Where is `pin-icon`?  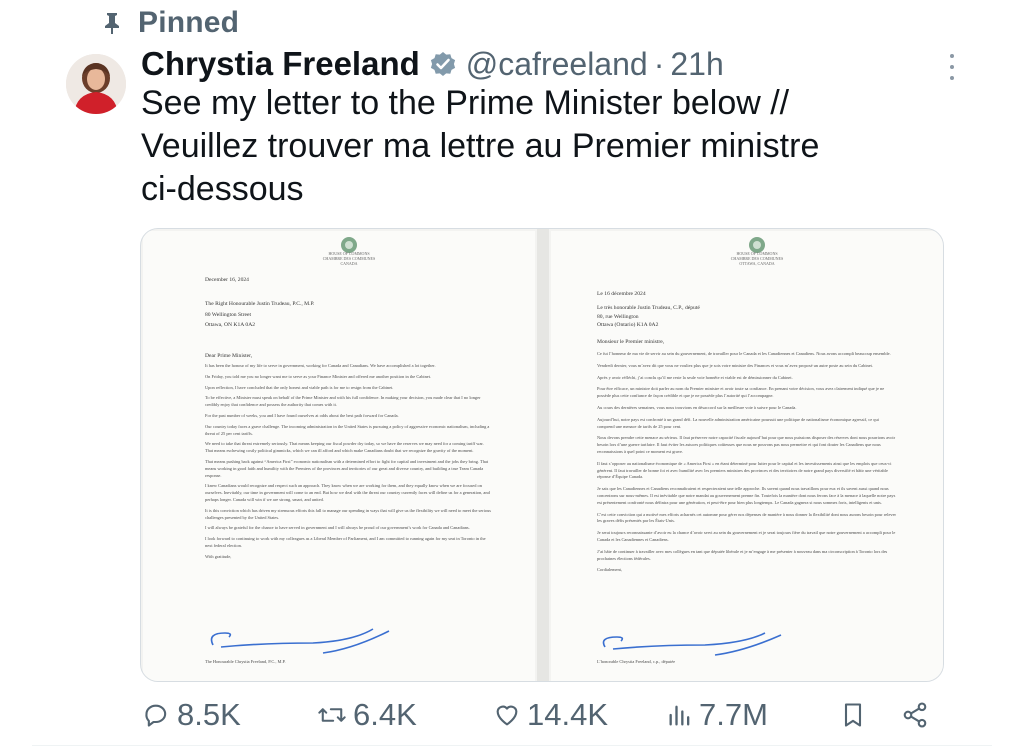 pin-icon is located at coordinates (112, 23).